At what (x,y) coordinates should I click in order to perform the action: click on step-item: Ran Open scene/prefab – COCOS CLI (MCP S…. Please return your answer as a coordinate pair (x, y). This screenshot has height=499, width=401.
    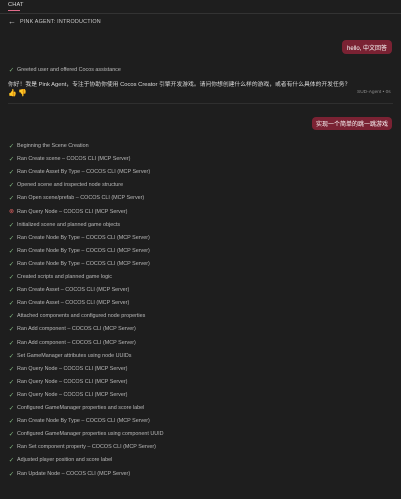
    Looking at the image, I should click on (80, 198).